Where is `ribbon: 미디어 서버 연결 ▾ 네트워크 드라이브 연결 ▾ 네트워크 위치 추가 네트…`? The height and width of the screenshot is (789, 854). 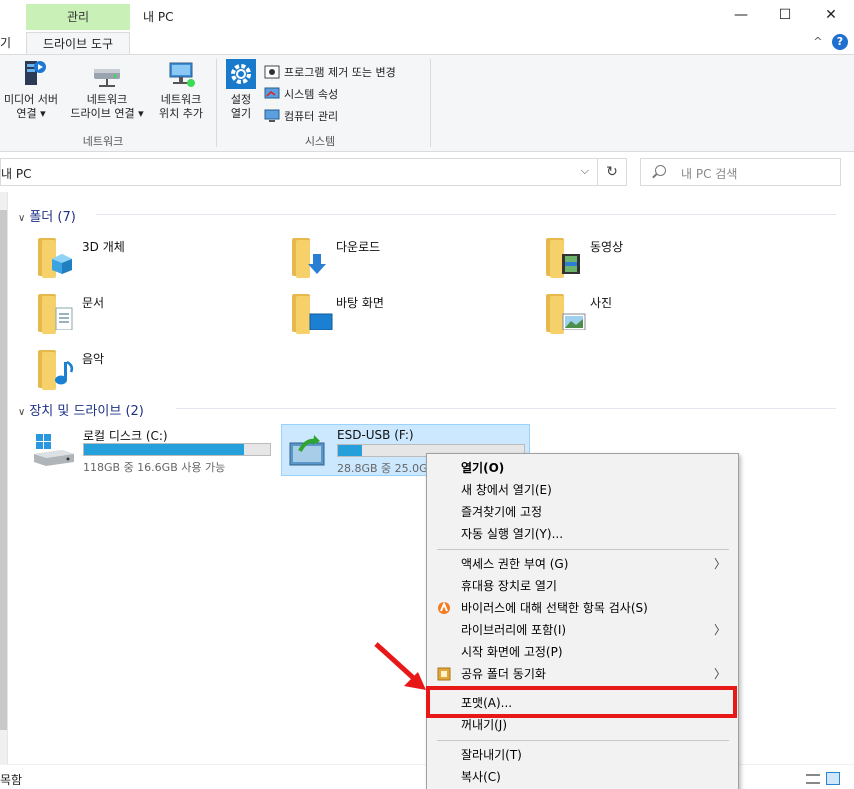
ribbon: 미디어 서버 연결 ▾ 네트워크 드라이브 연결 ▾ 네트워크 위치 추가 네트… is located at coordinates (427, 103).